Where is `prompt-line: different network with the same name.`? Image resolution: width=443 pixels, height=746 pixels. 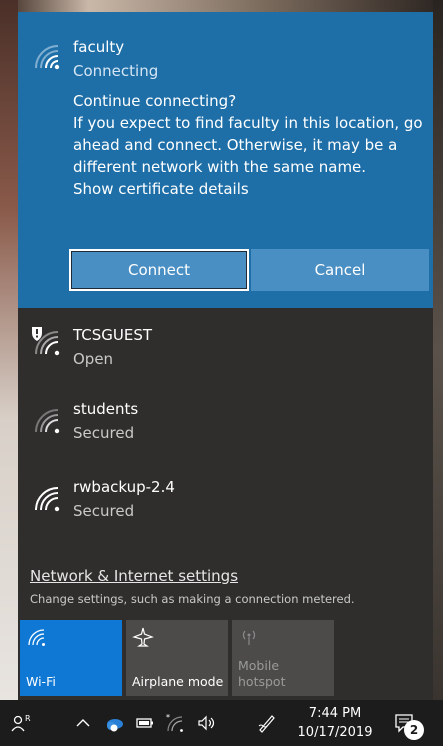
prompt-line: different network with the same name. is located at coordinates (220, 167).